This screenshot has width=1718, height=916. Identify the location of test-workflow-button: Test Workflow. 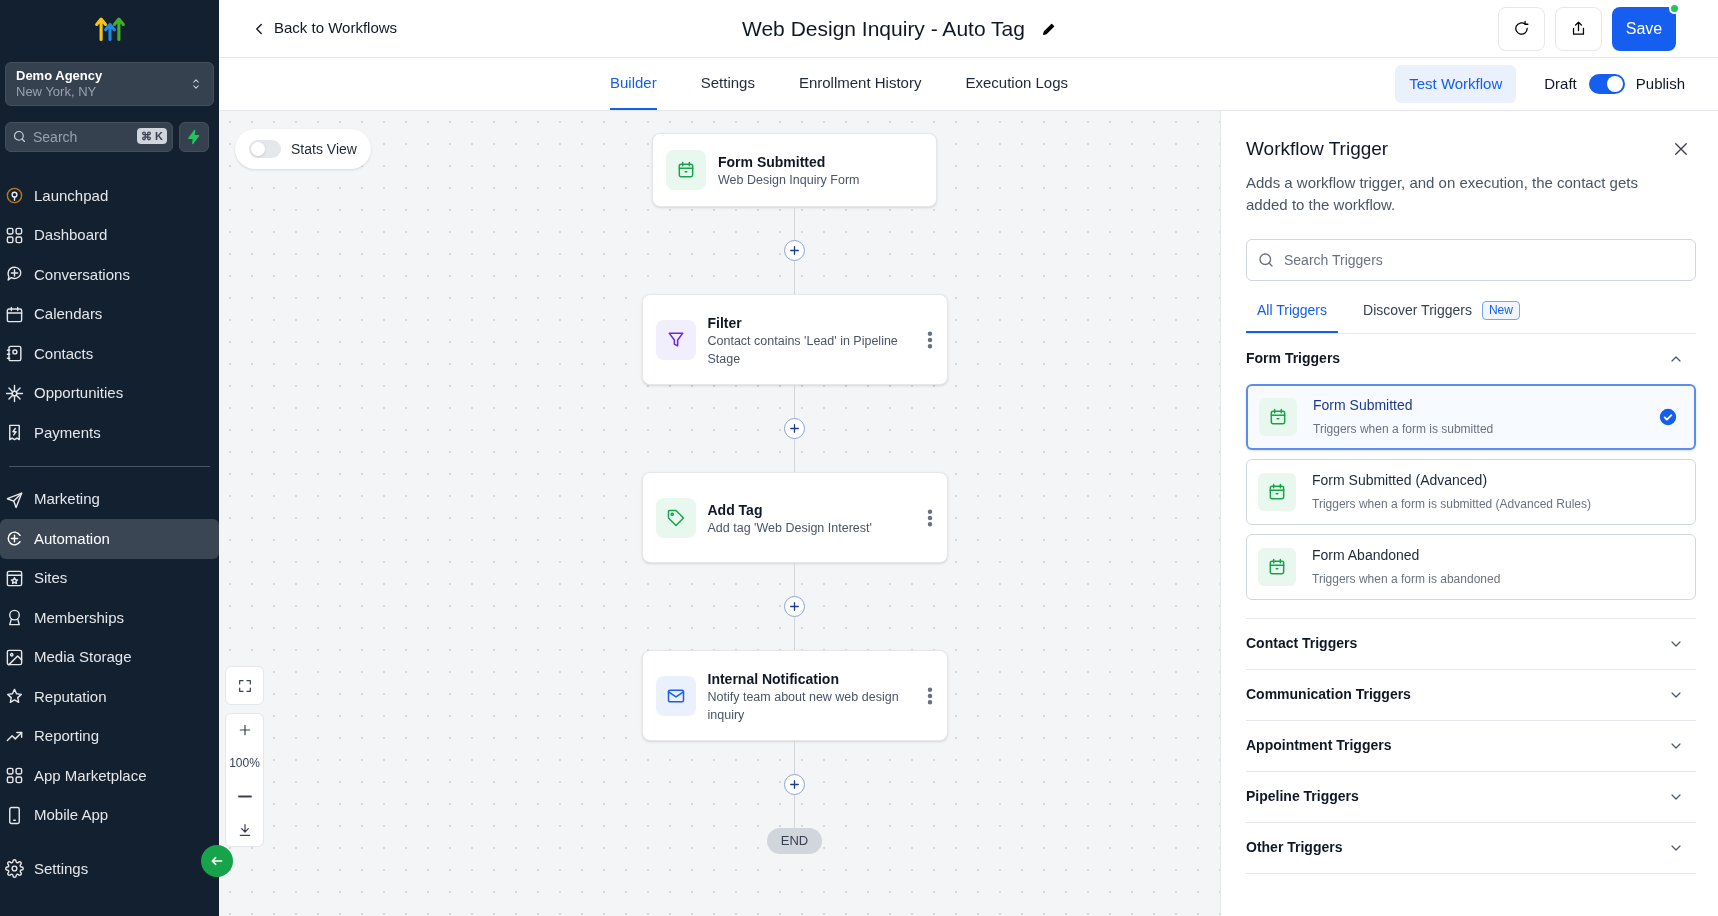
(1456, 84).